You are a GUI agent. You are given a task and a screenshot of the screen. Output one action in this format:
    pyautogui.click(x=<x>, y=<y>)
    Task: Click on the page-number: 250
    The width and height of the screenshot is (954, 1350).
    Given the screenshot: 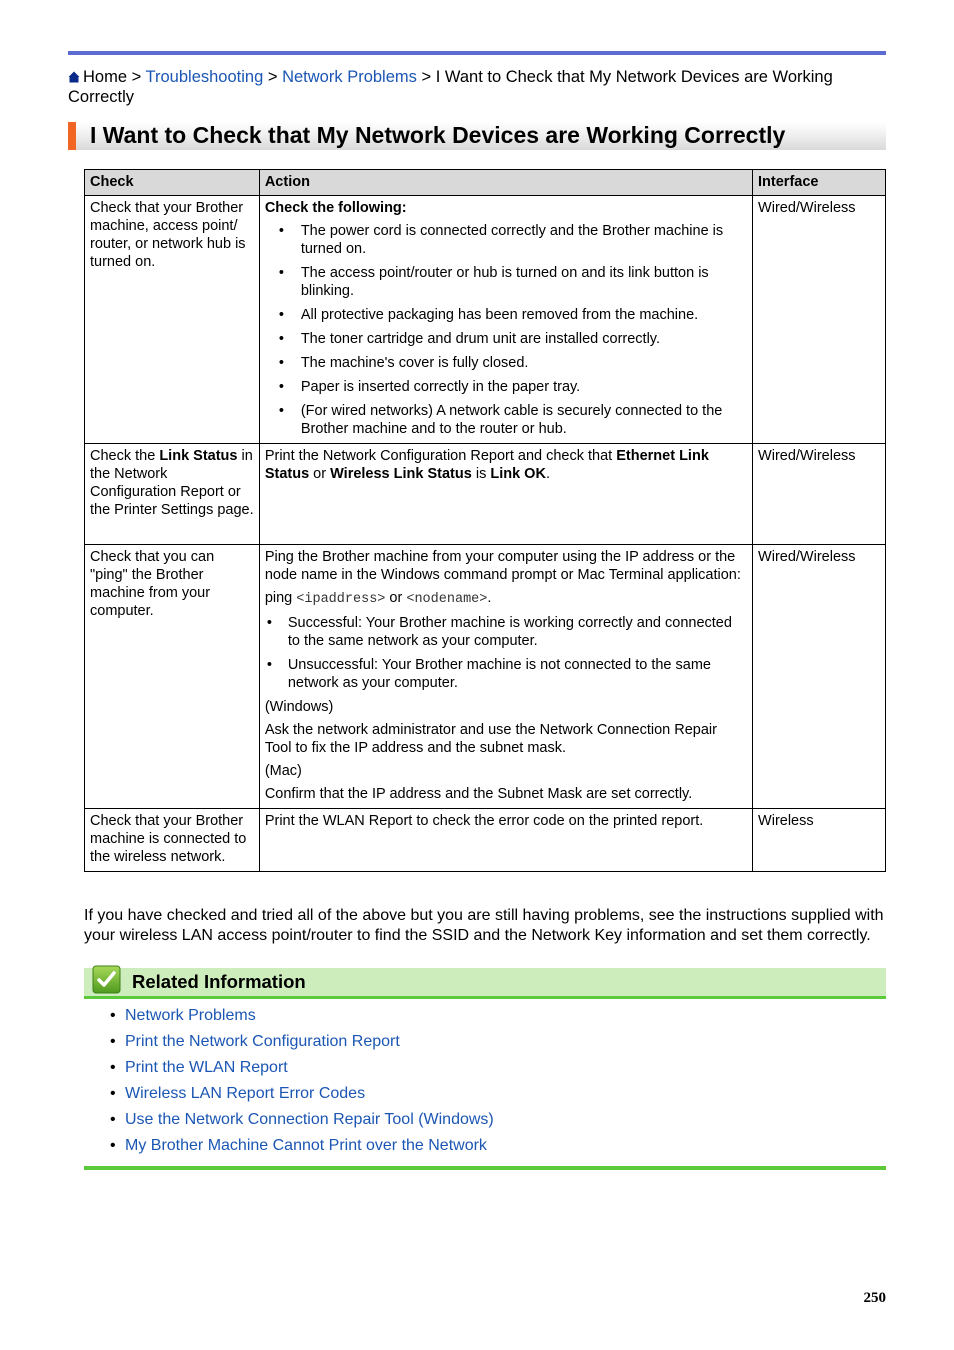 What is the action you would take?
    pyautogui.click(x=875, y=1298)
    